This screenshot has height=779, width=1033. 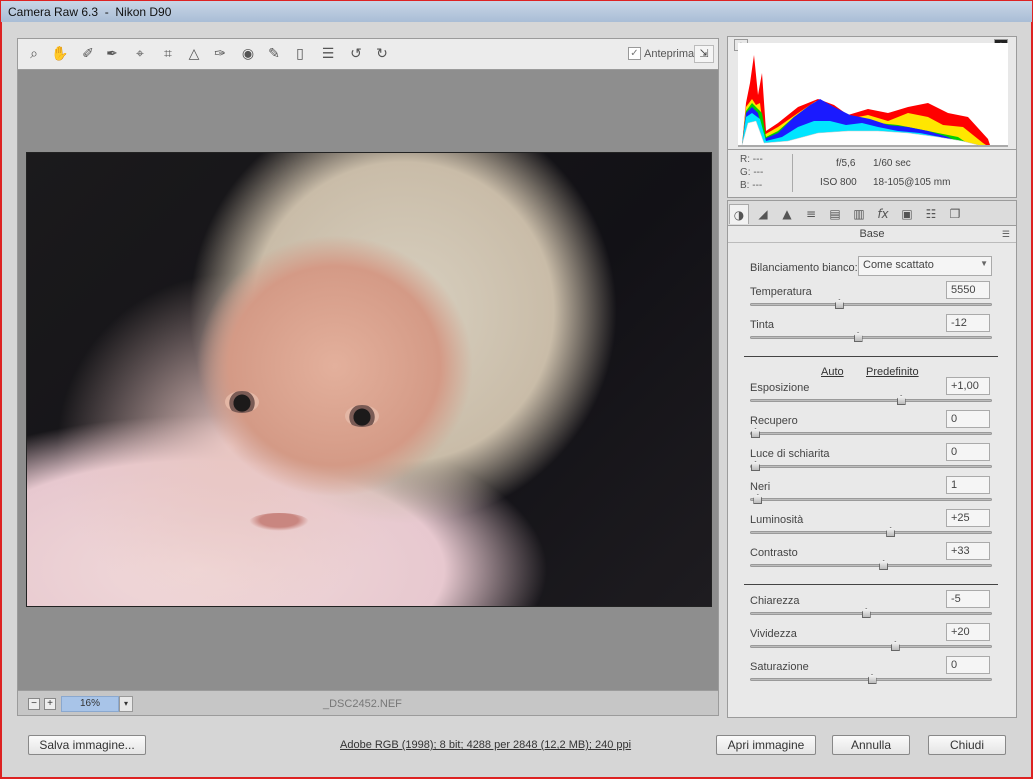 I want to click on slider-value-field: +1,00, so click(x=968, y=386).